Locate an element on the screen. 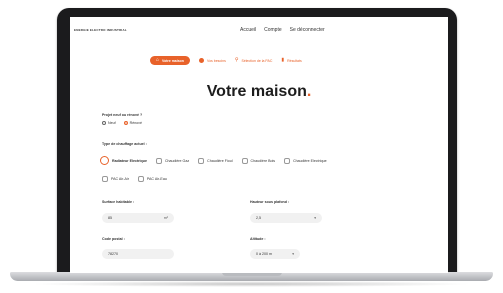  needs-icon is located at coordinates (201, 60).